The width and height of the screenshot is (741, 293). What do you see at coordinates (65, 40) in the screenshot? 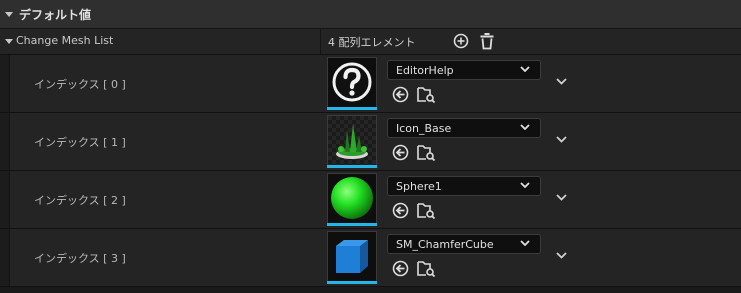
I see `array-property-label: Change Mesh List` at bounding box center [65, 40].